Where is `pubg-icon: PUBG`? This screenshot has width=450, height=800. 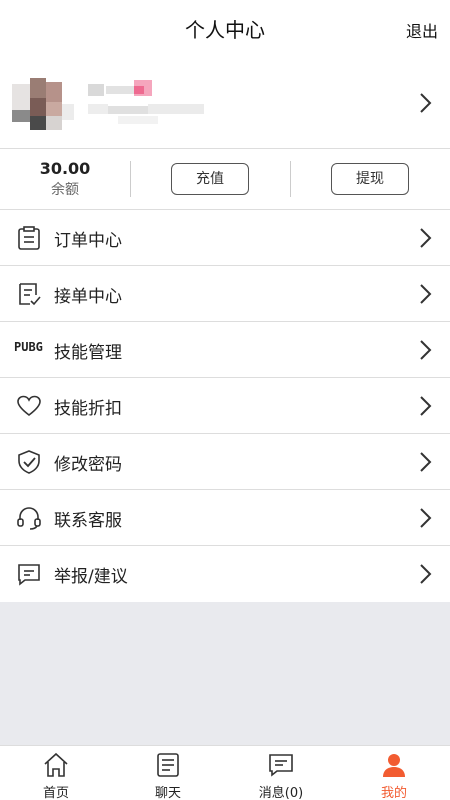 pubg-icon: PUBG is located at coordinates (28, 347).